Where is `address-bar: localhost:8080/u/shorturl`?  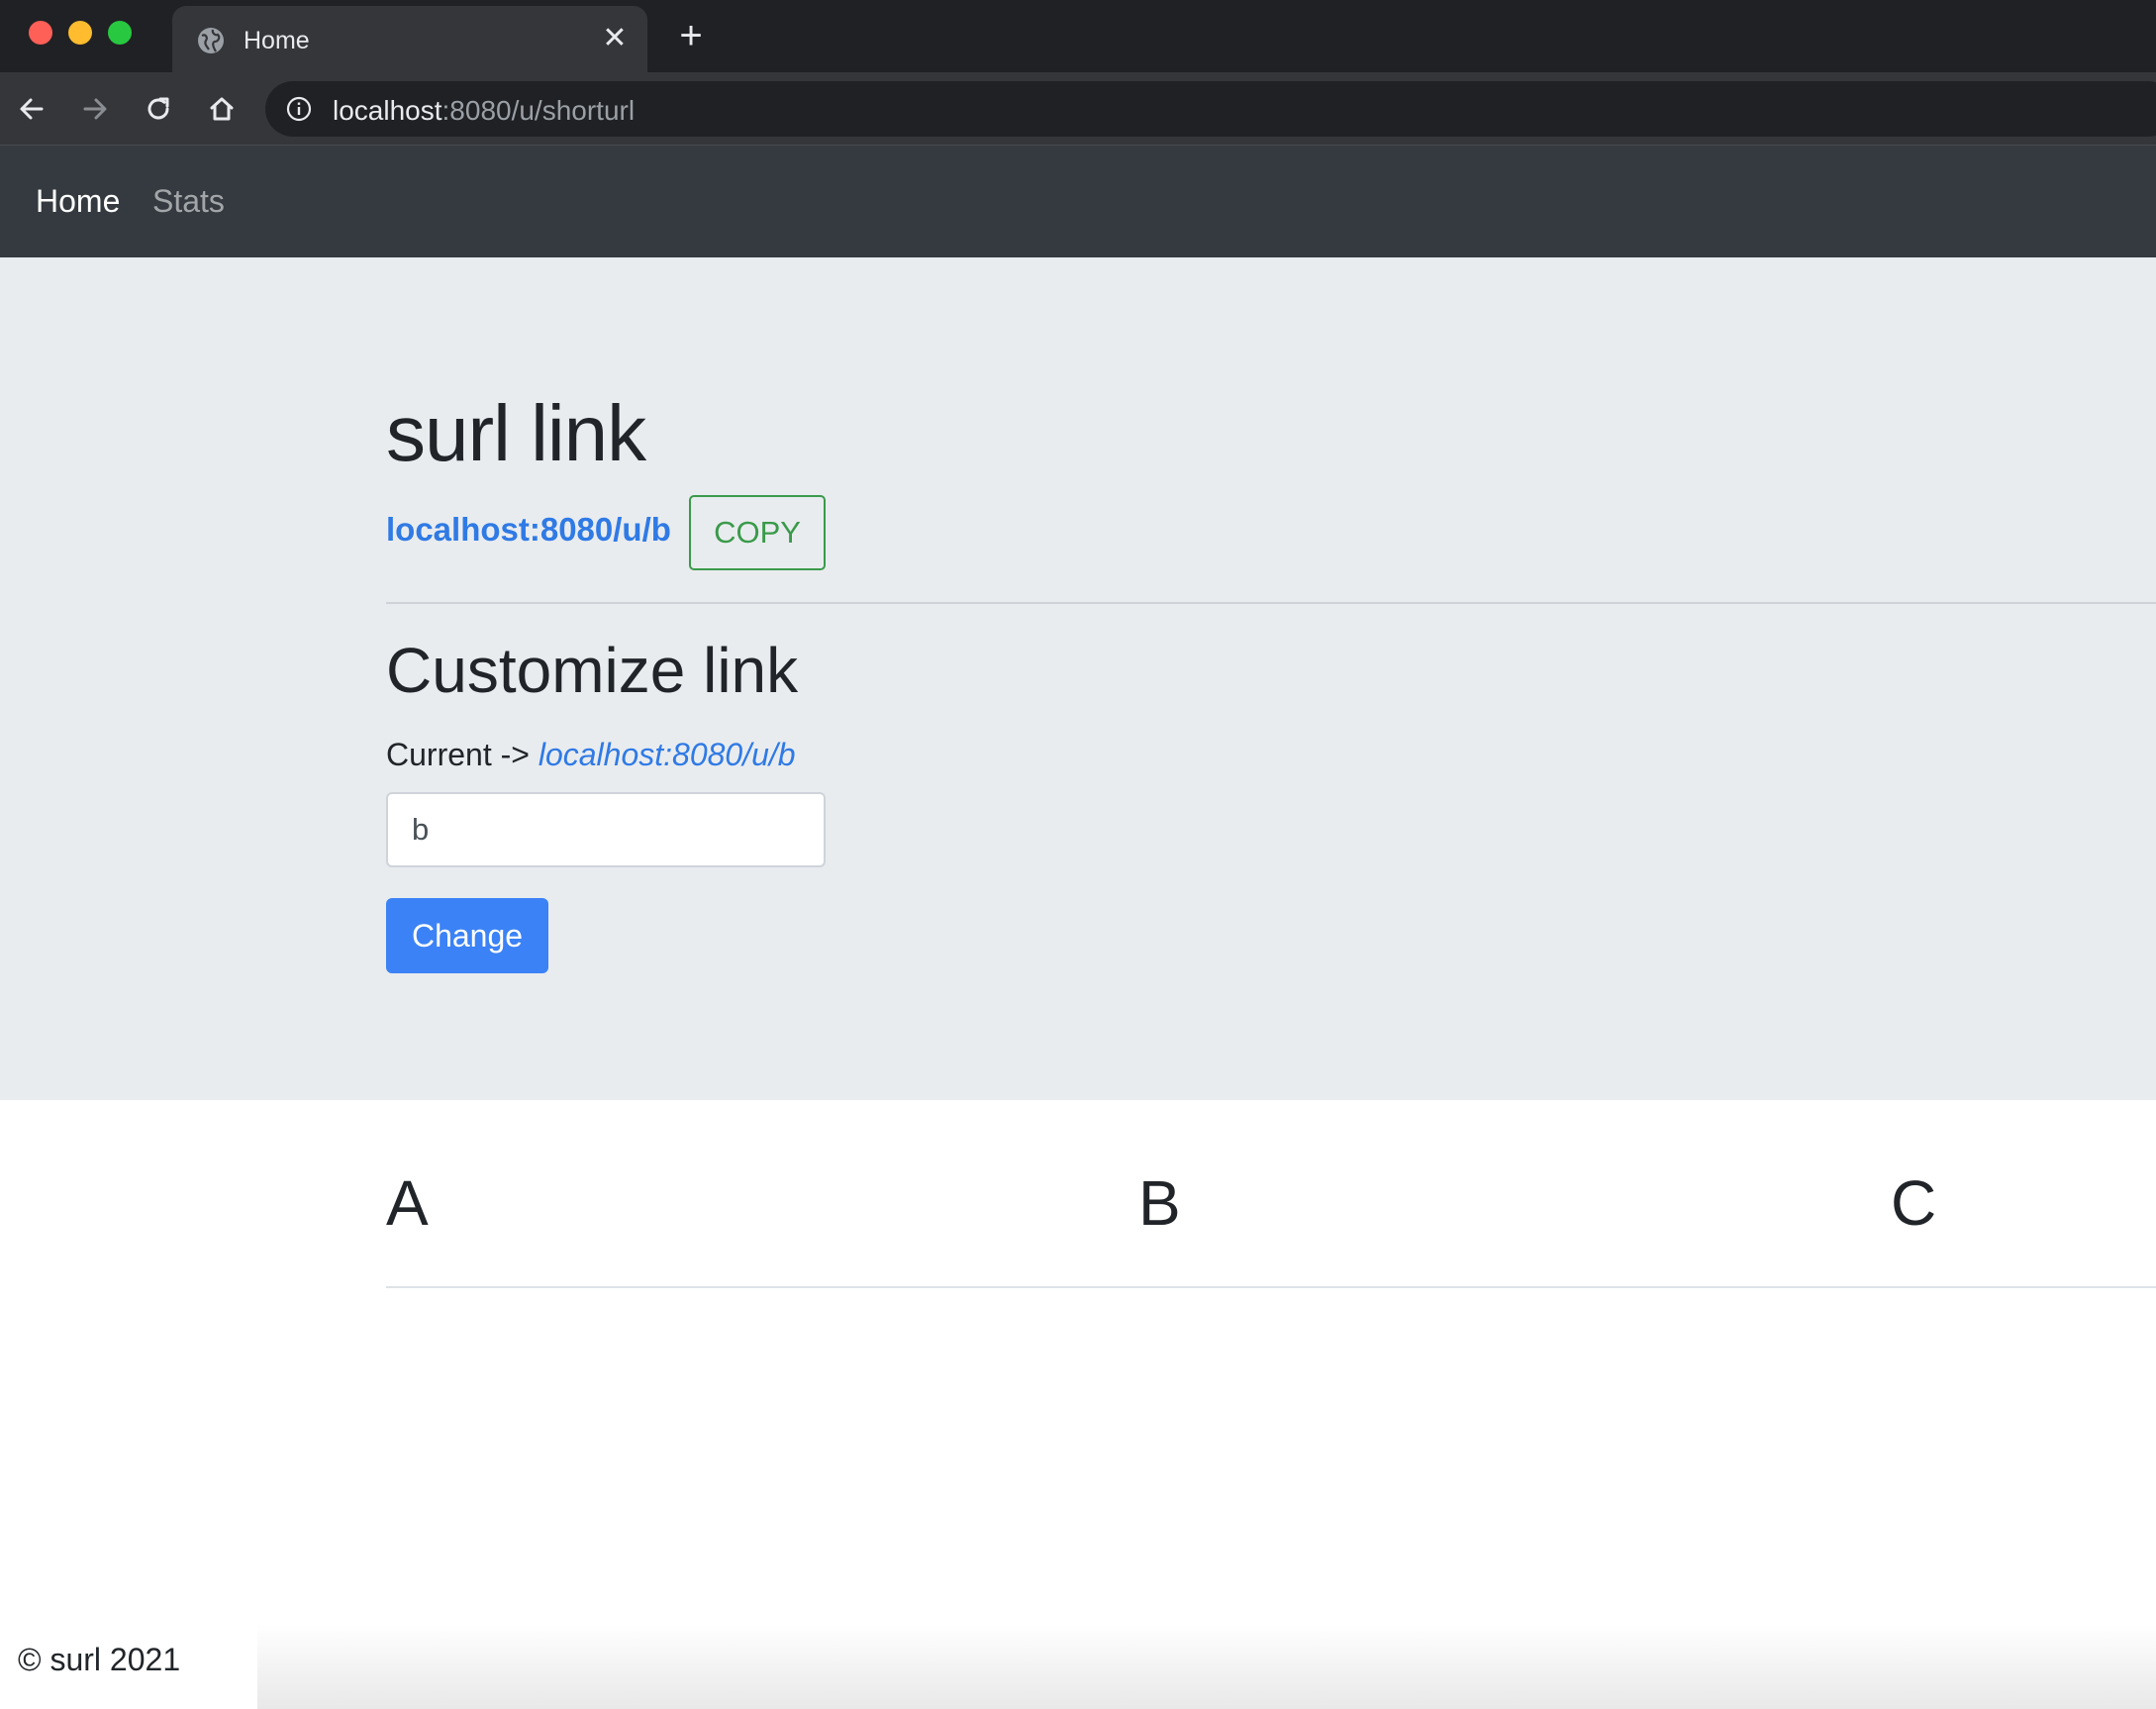
address-bar: localhost:8080/u/shorturl is located at coordinates (1210, 109).